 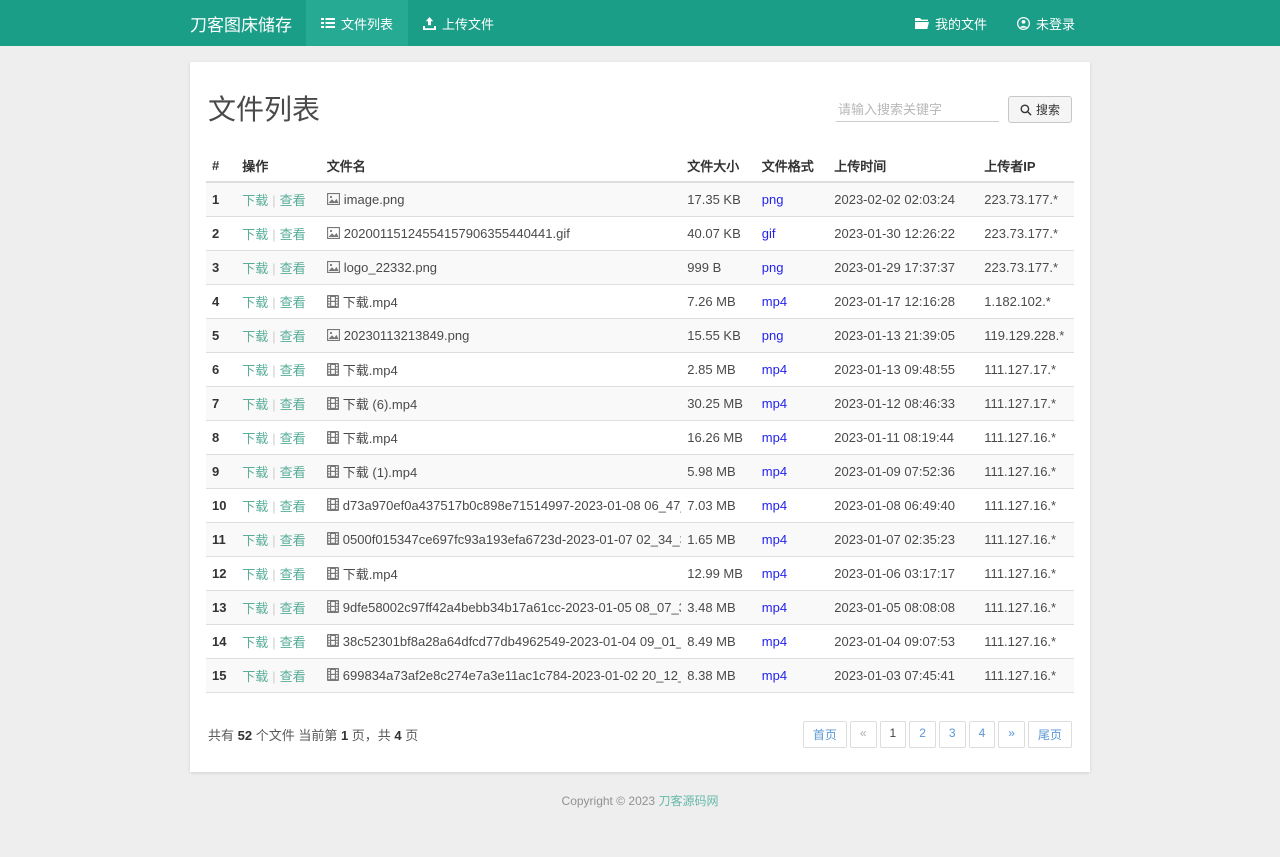 What do you see at coordinates (688, 801) in the screenshot?
I see `footer-site-link: 刀客源码网` at bounding box center [688, 801].